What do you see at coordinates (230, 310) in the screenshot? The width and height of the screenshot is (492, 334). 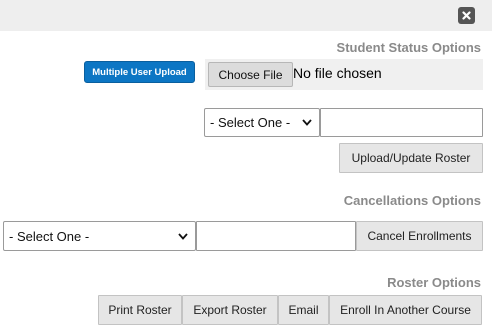 I see `export-roster-button: Export Roster` at bounding box center [230, 310].